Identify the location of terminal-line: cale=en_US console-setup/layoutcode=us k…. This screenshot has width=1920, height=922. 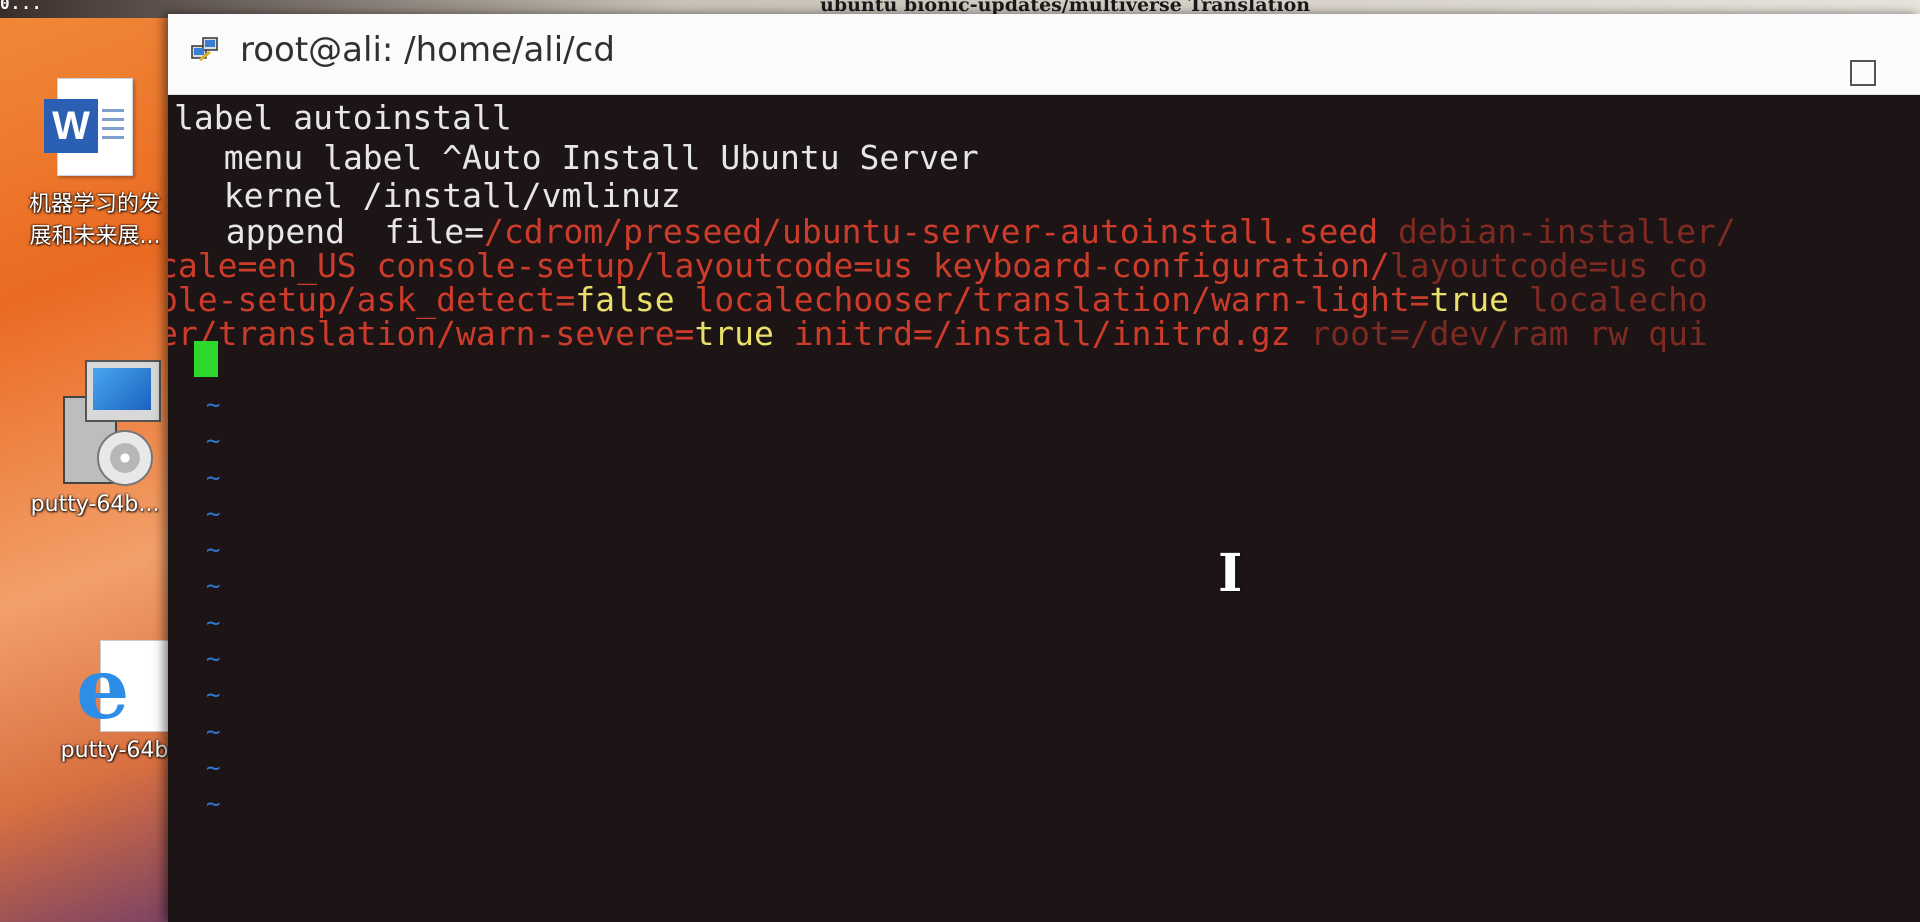
(938, 265).